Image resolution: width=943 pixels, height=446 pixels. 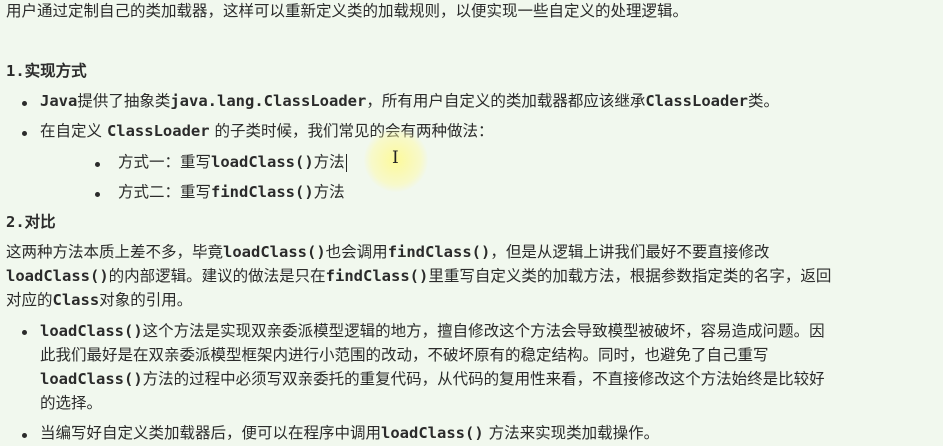 What do you see at coordinates (73, 131) in the screenshot?
I see `item-text: 在自定义` at bounding box center [73, 131].